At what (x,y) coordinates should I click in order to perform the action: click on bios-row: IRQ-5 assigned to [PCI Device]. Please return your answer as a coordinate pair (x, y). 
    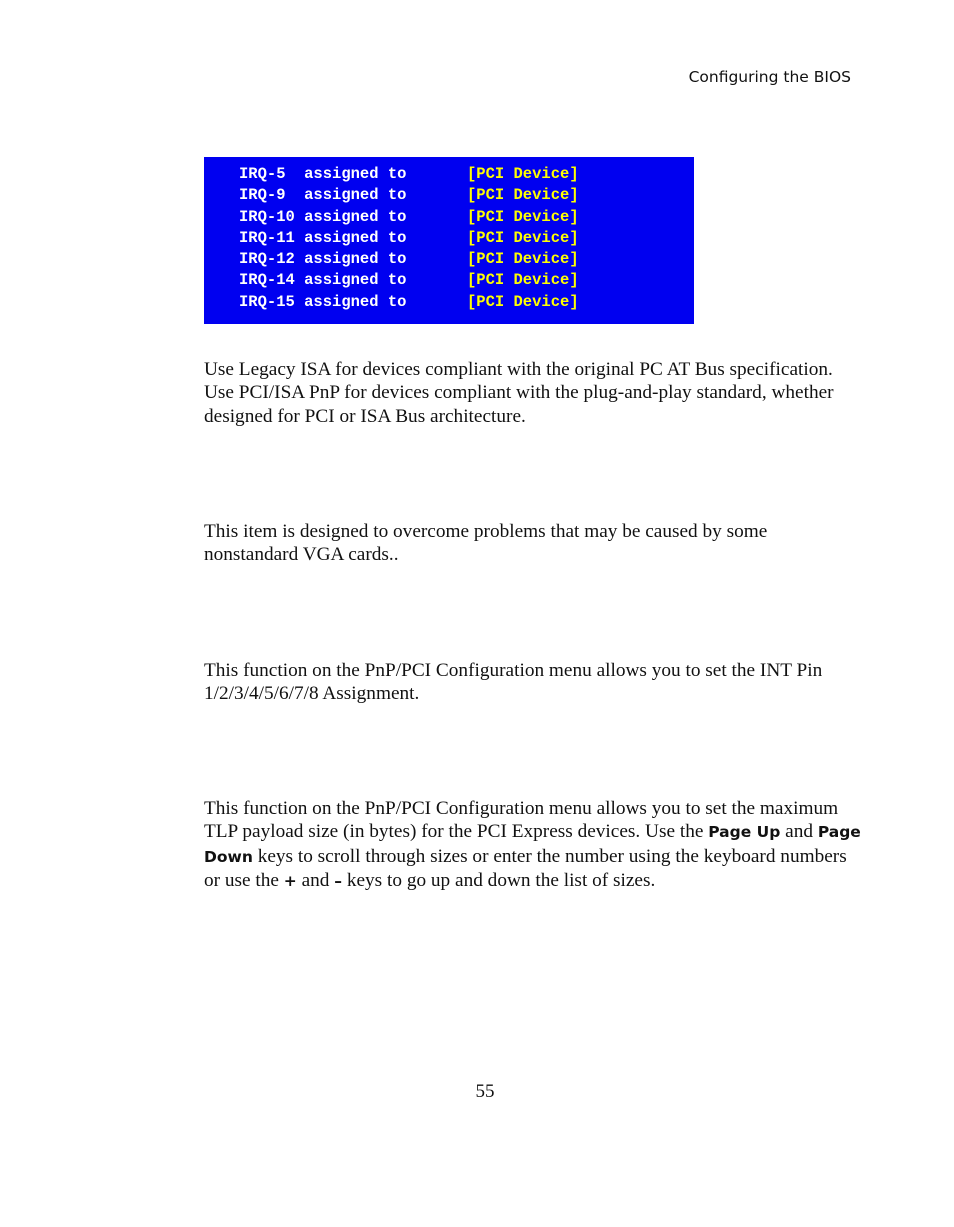
    Looking at the image, I should click on (466, 174).